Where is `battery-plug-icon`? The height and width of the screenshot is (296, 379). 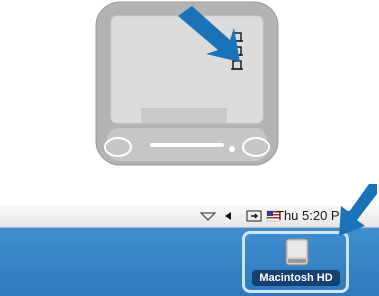 battery-plug-icon is located at coordinates (255, 216).